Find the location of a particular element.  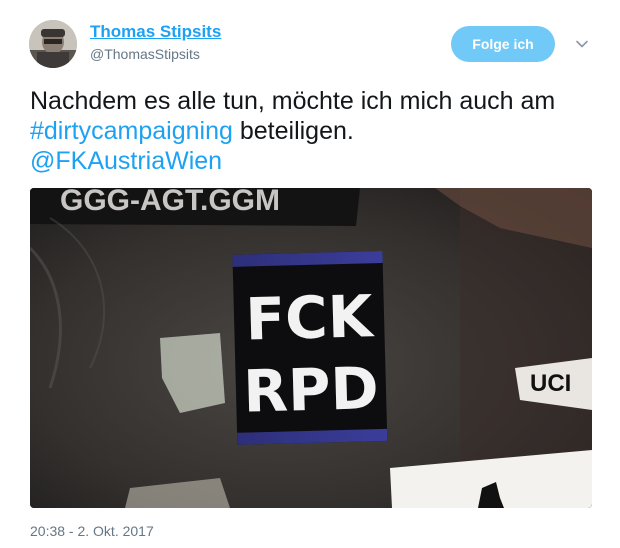

sticker-line-1: FCK is located at coordinates (310, 317).